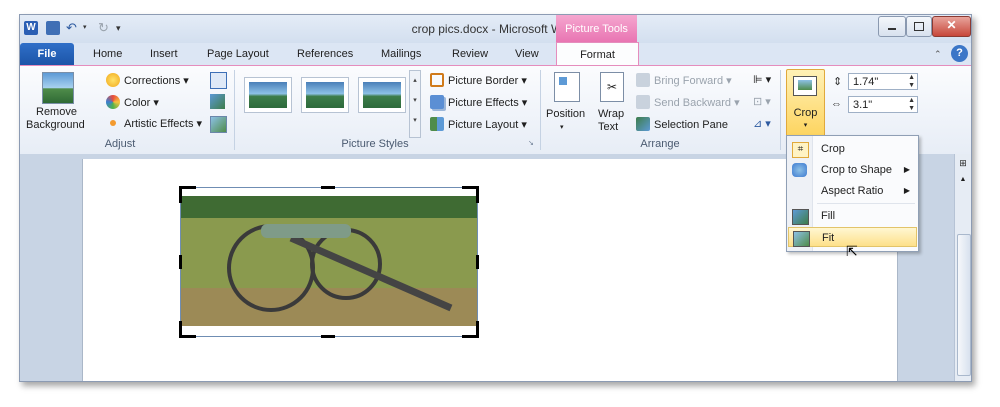  I want to click on menu-item-label: Crop, so click(833, 149).